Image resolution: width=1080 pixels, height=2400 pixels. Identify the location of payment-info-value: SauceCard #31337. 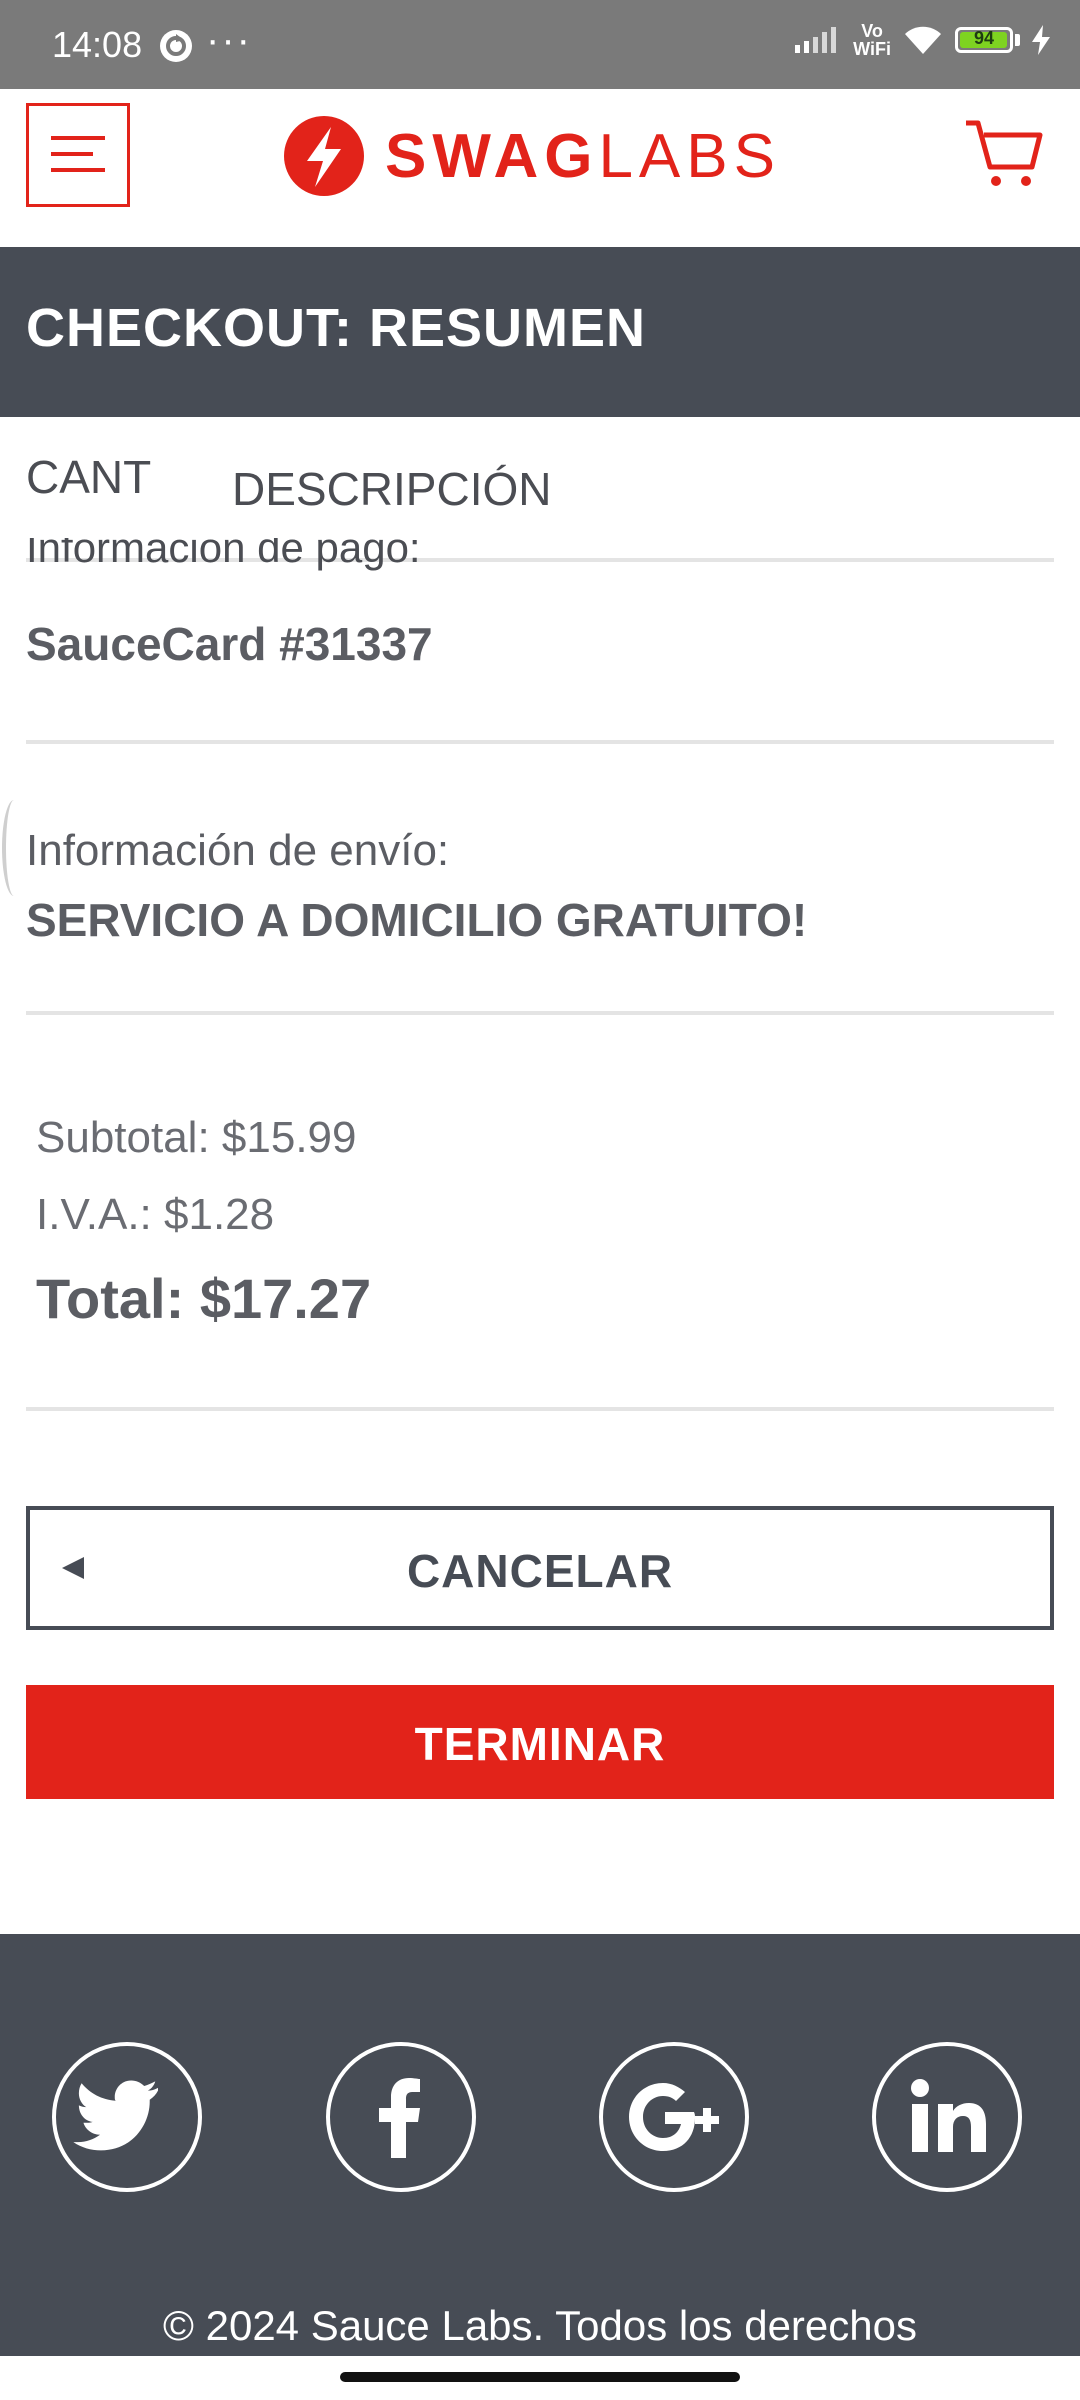
(229, 644).